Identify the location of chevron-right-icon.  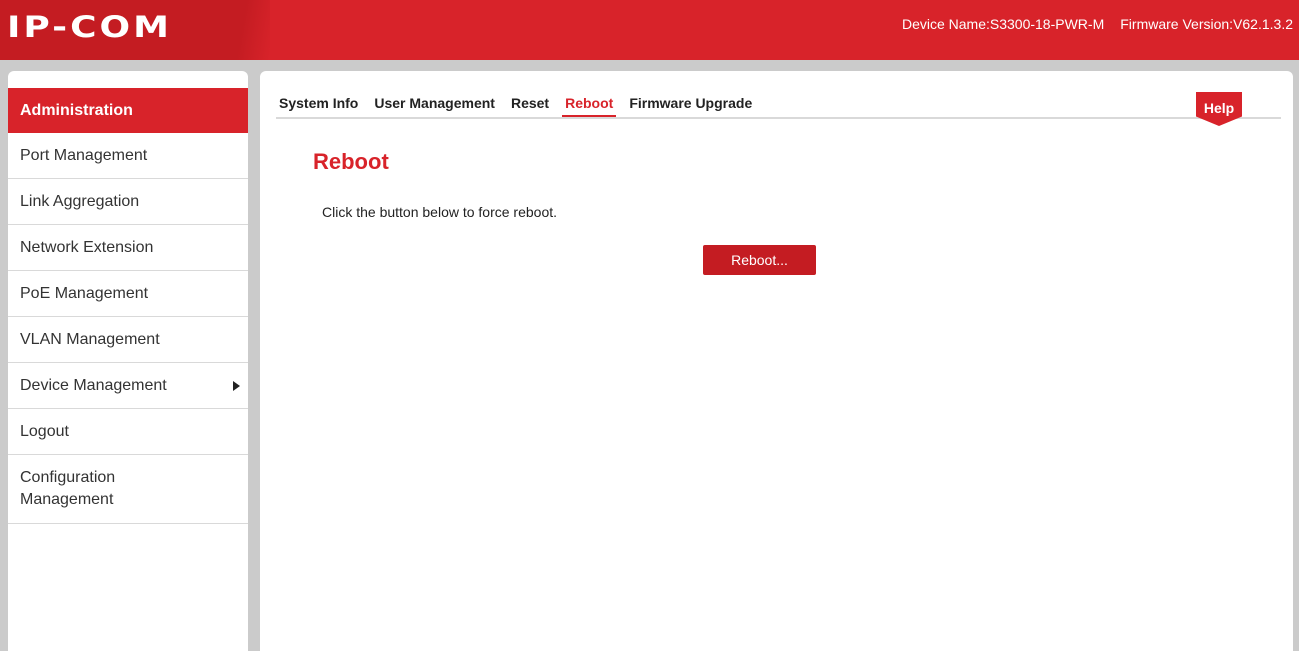
(236, 386).